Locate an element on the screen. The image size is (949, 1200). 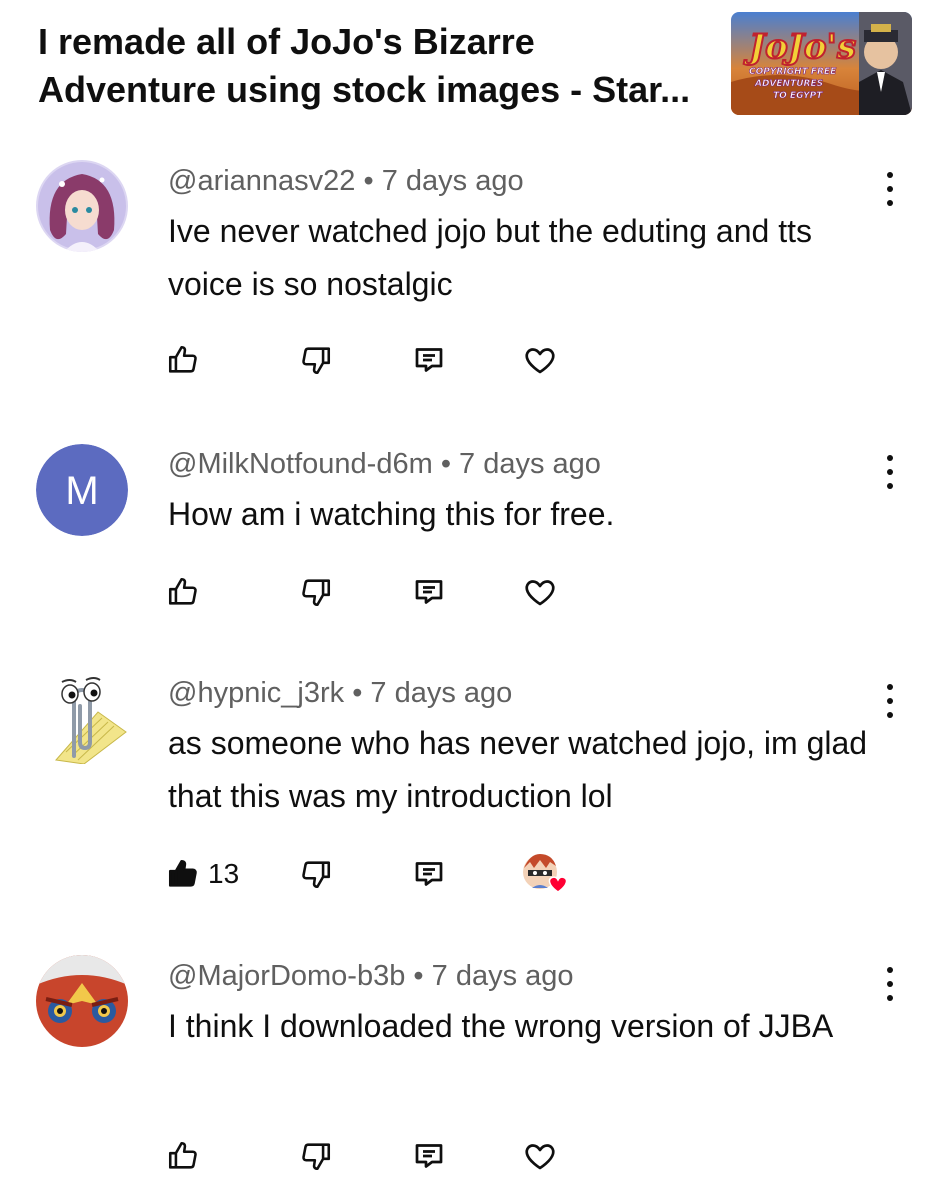
anime-girl-avatar is located at coordinates (82, 206).